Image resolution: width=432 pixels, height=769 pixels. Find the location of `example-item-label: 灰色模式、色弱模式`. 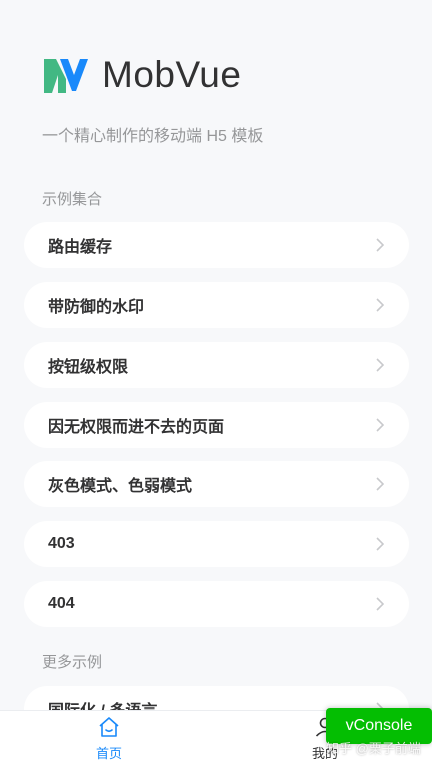

example-item-label: 灰色模式、色弱模式 is located at coordinates (120, 486).